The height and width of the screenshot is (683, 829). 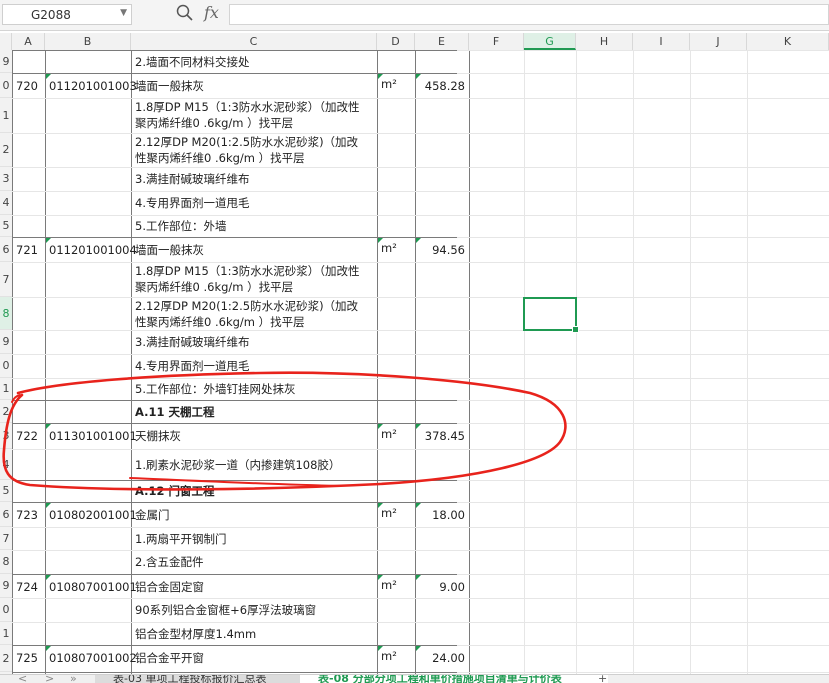 I want to click on item-description: 90系列铝合金窗框+6厚浮法玻璃窗, so click(x=254, y=610).